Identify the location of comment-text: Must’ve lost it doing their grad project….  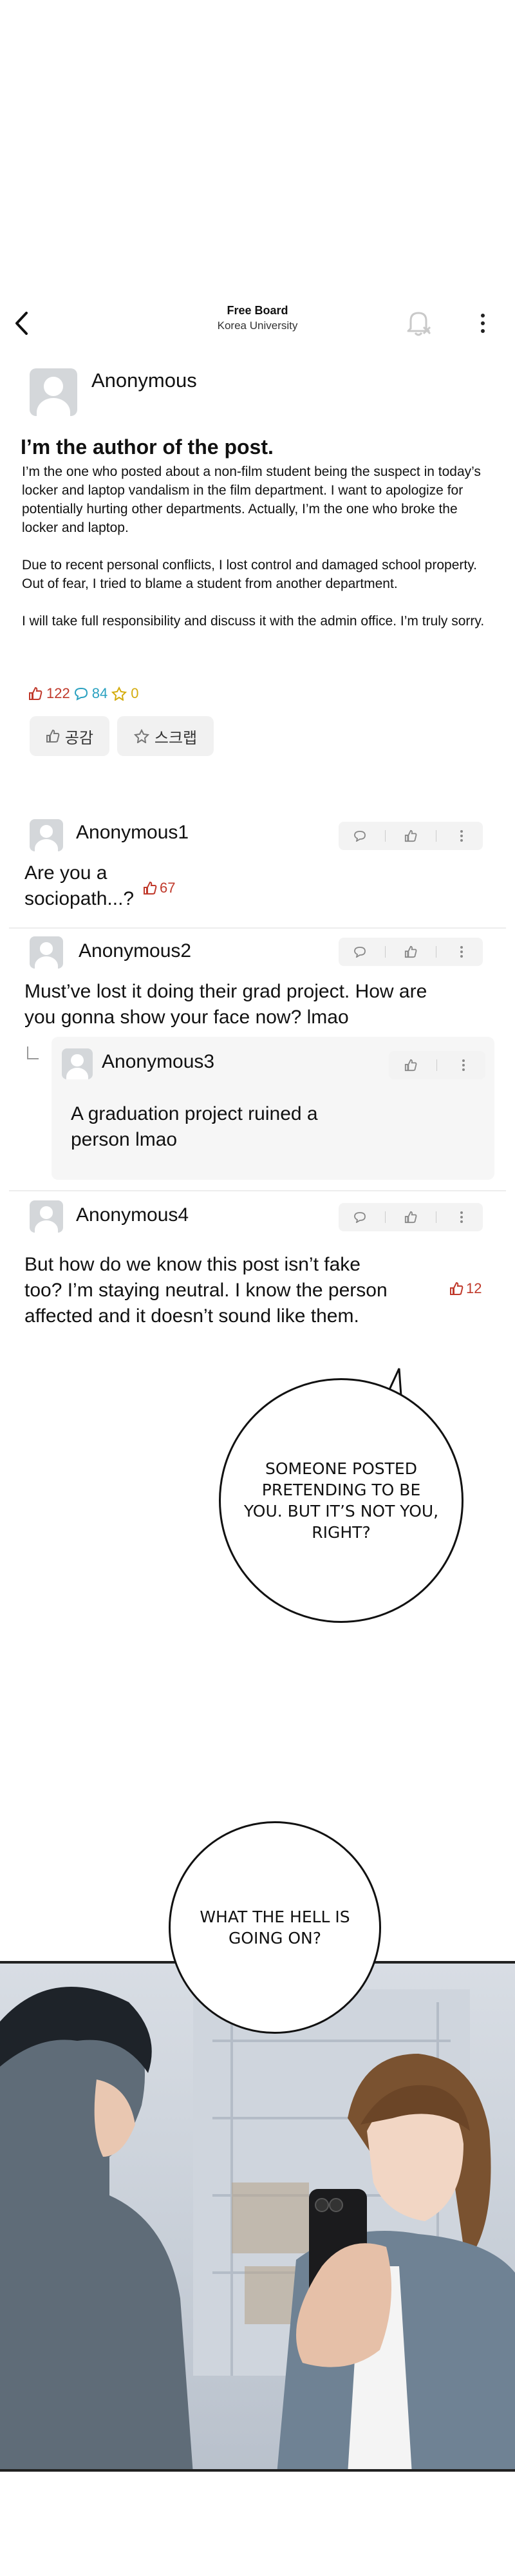
(226, 1005).